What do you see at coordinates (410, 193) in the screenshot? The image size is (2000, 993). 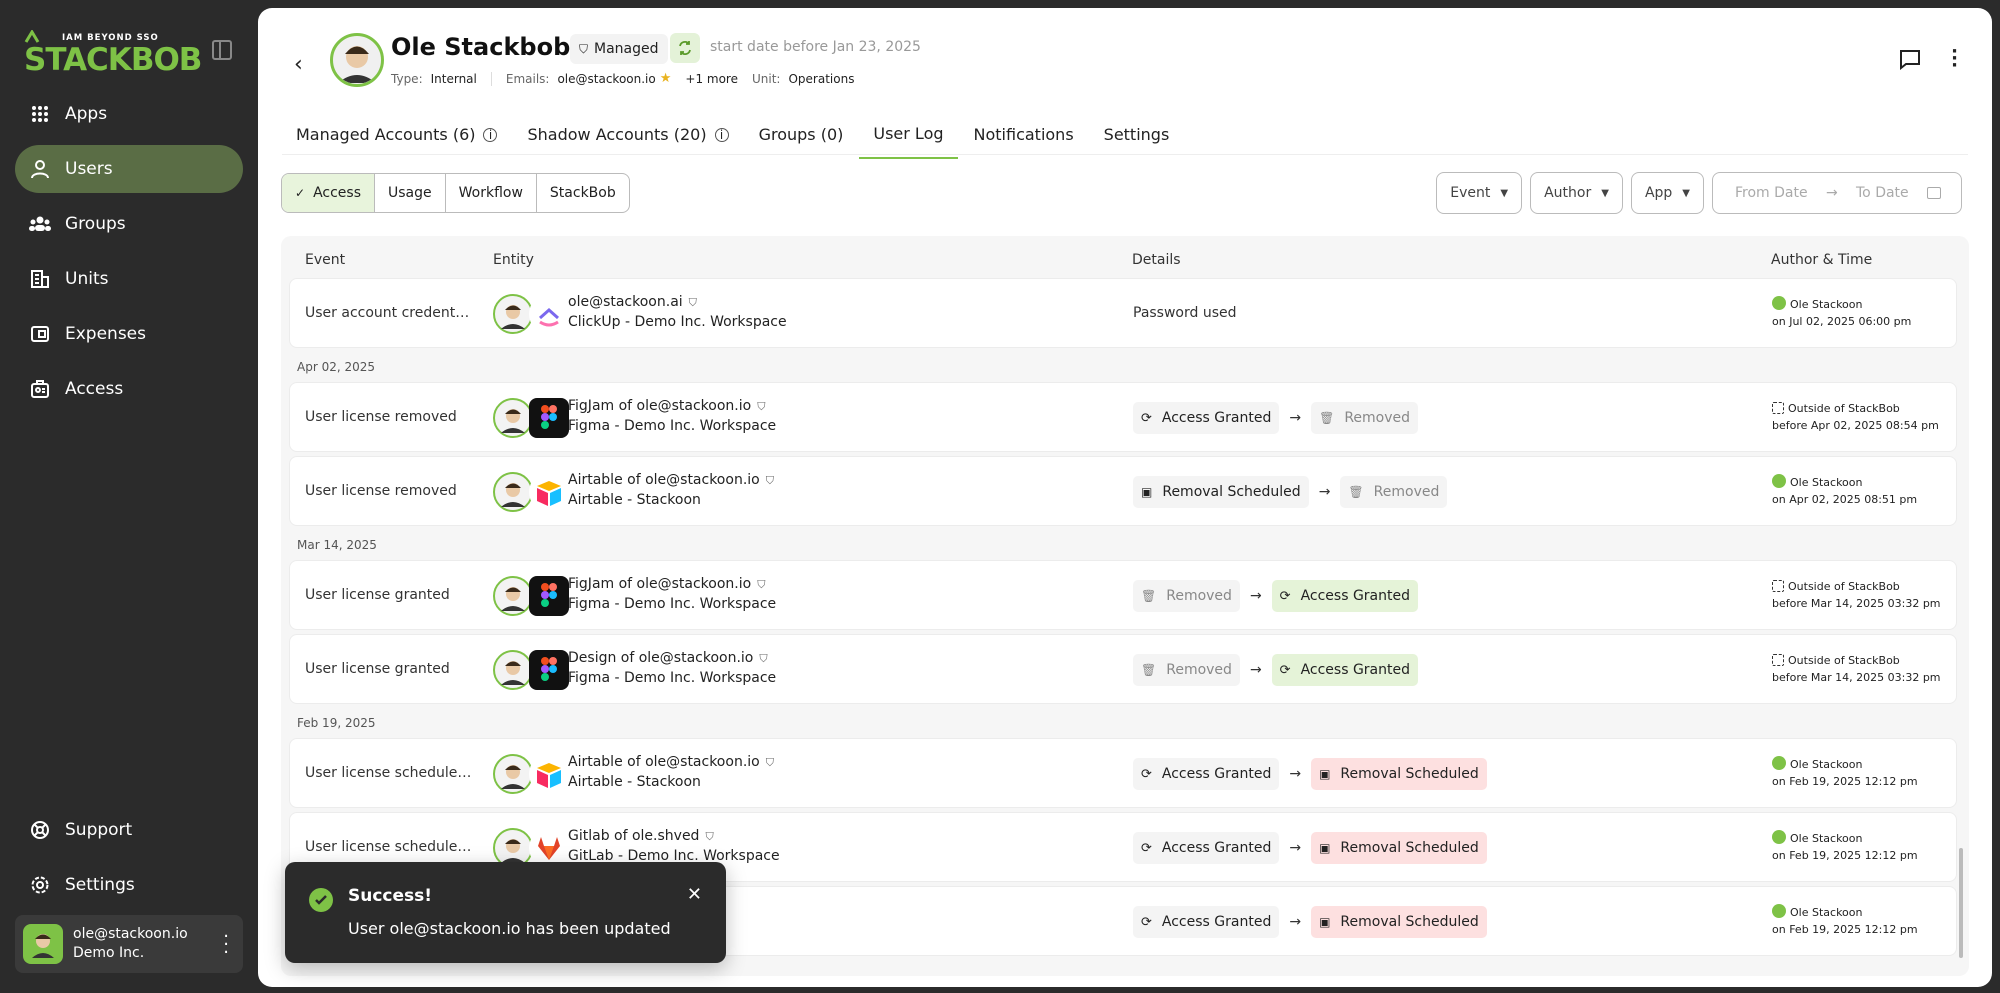 I see `segment-usage: Usage` at bounding box center [410, 193].